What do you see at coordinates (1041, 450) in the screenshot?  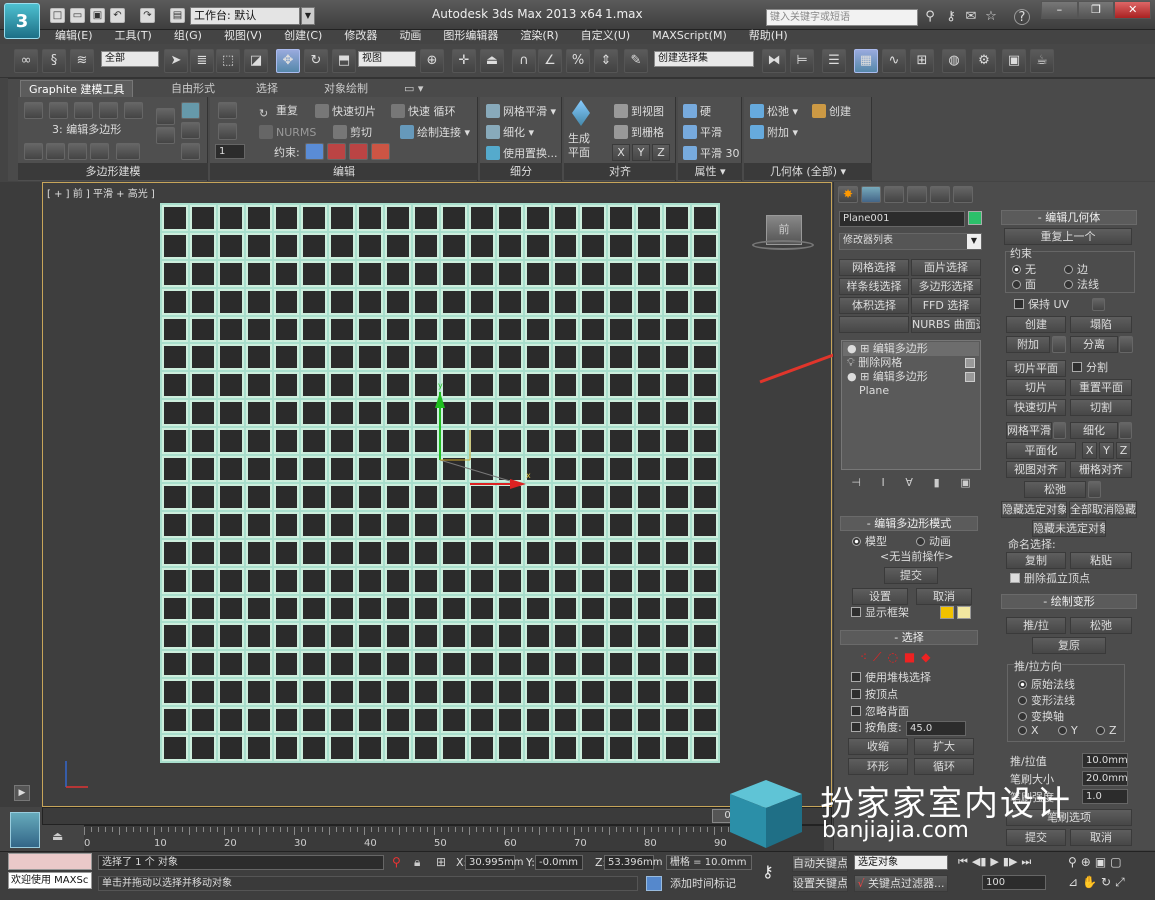 I see `planarize-button: 平面化` at bounding box center [1041, 450].